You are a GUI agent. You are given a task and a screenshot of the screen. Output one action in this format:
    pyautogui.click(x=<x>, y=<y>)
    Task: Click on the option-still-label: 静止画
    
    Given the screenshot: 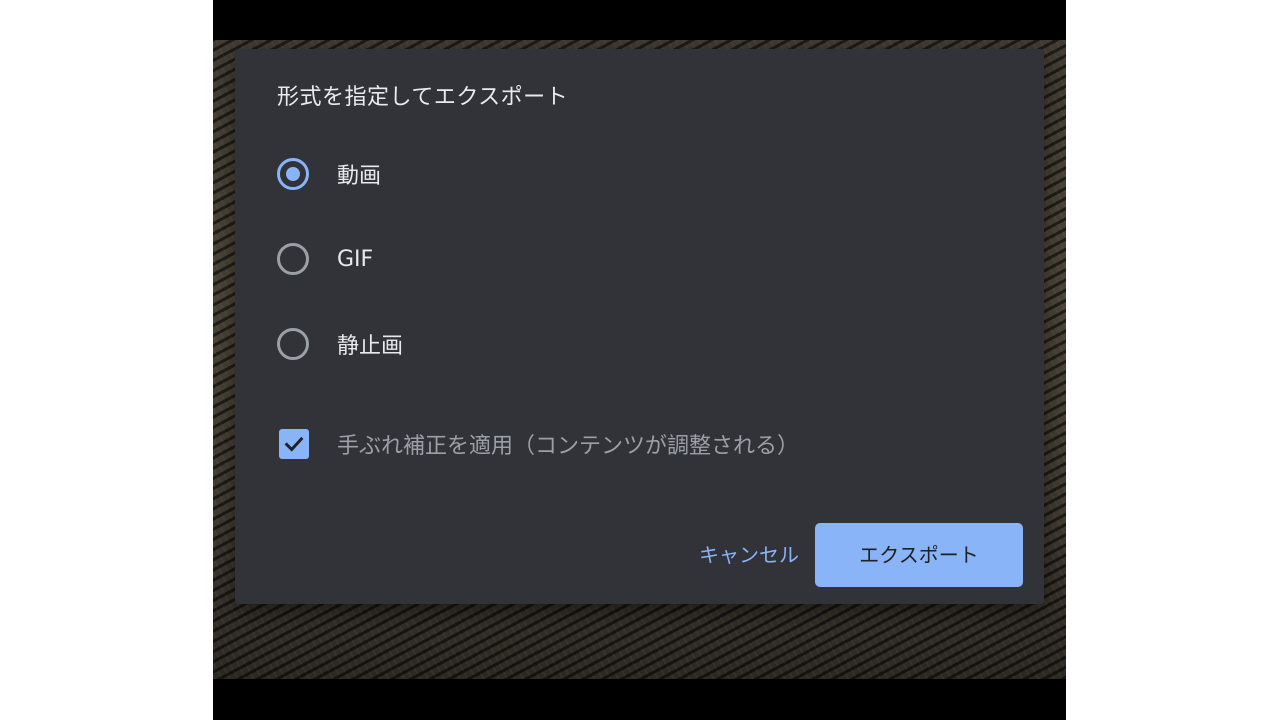 What is the action you would take?
    pyautogui.click(x=370, y=346)
    